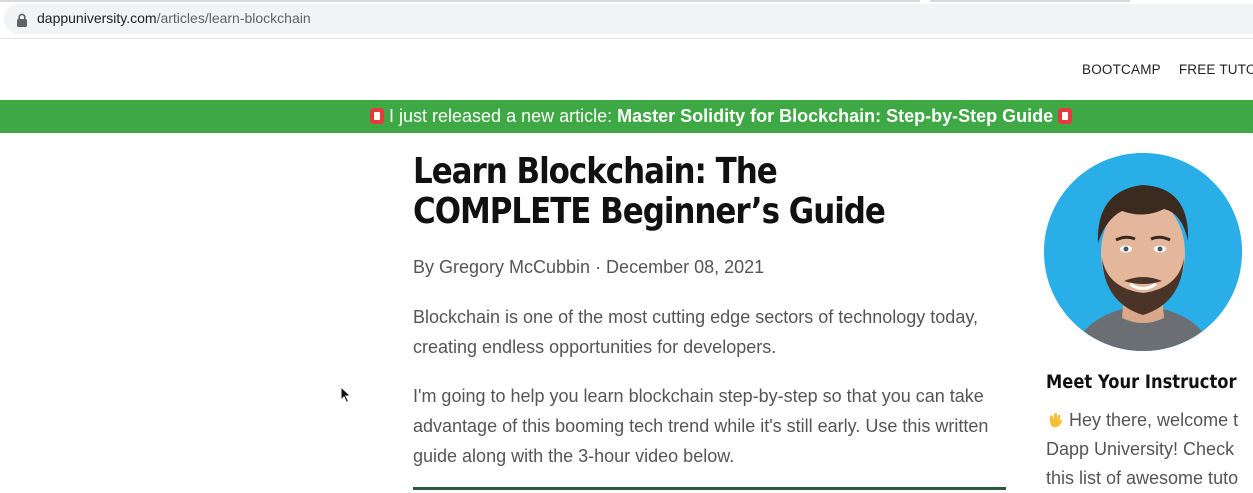  What do you see at coordinates (97, 18) in the screenshot?
I see `url-host: dappuniversity.com` at bounding box center [97, 18].